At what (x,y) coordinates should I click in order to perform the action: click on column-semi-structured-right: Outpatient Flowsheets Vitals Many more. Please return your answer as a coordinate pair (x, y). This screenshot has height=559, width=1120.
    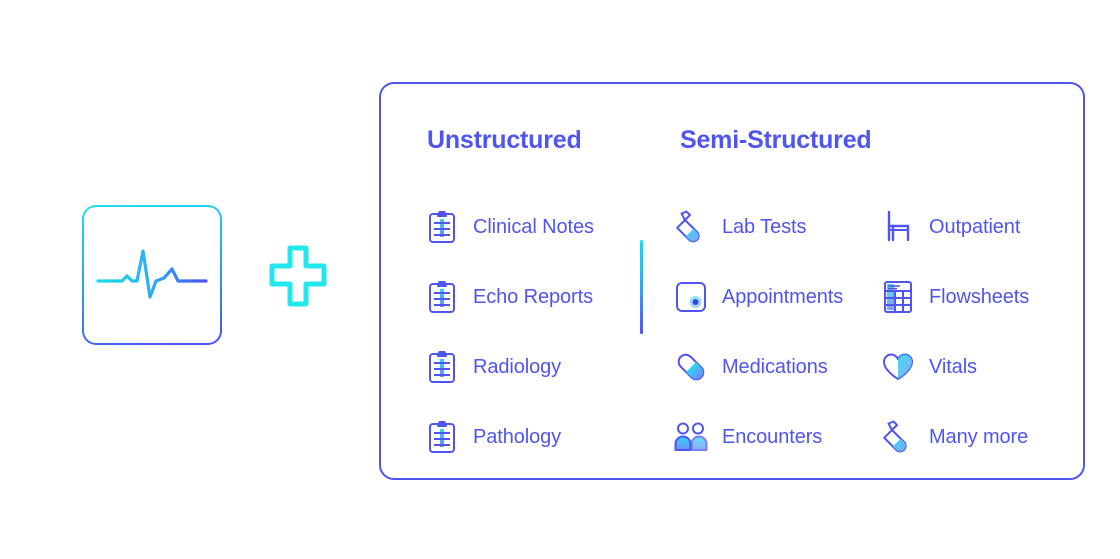
    Looking at the image, I should click on (976, 332).